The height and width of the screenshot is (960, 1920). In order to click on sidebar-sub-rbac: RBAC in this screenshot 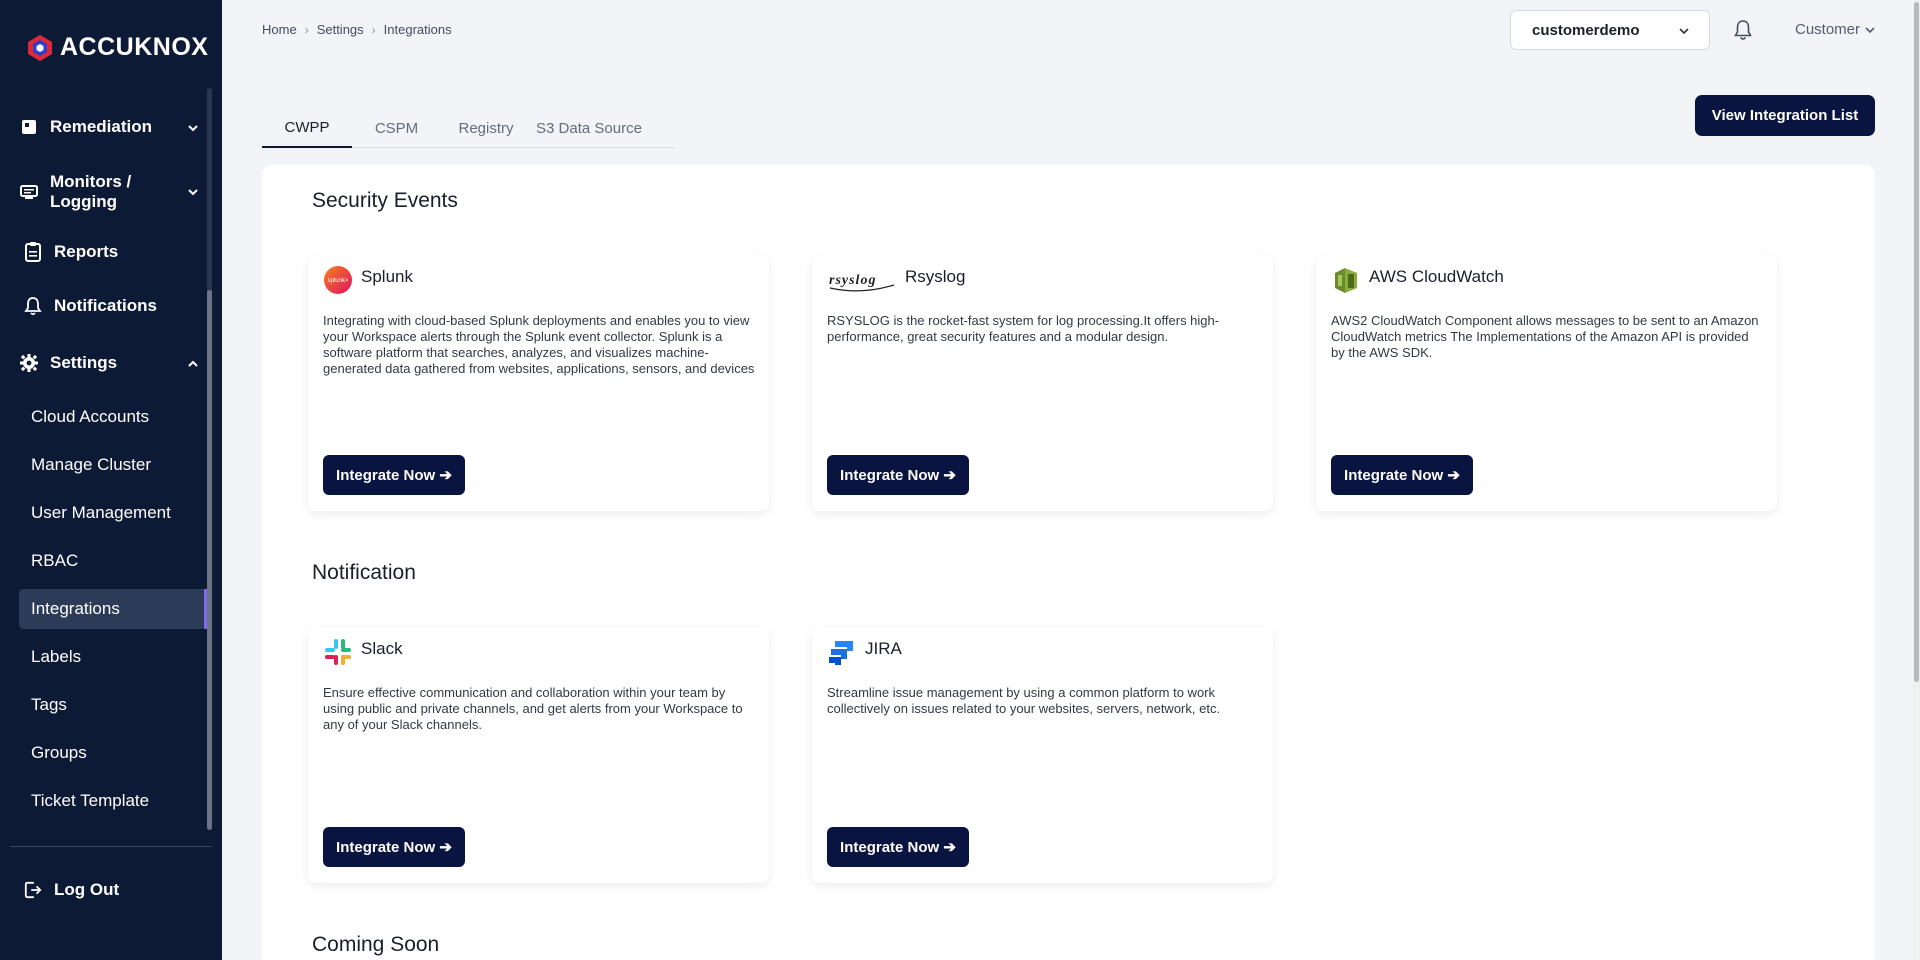, I will do `click(112, 561)`.